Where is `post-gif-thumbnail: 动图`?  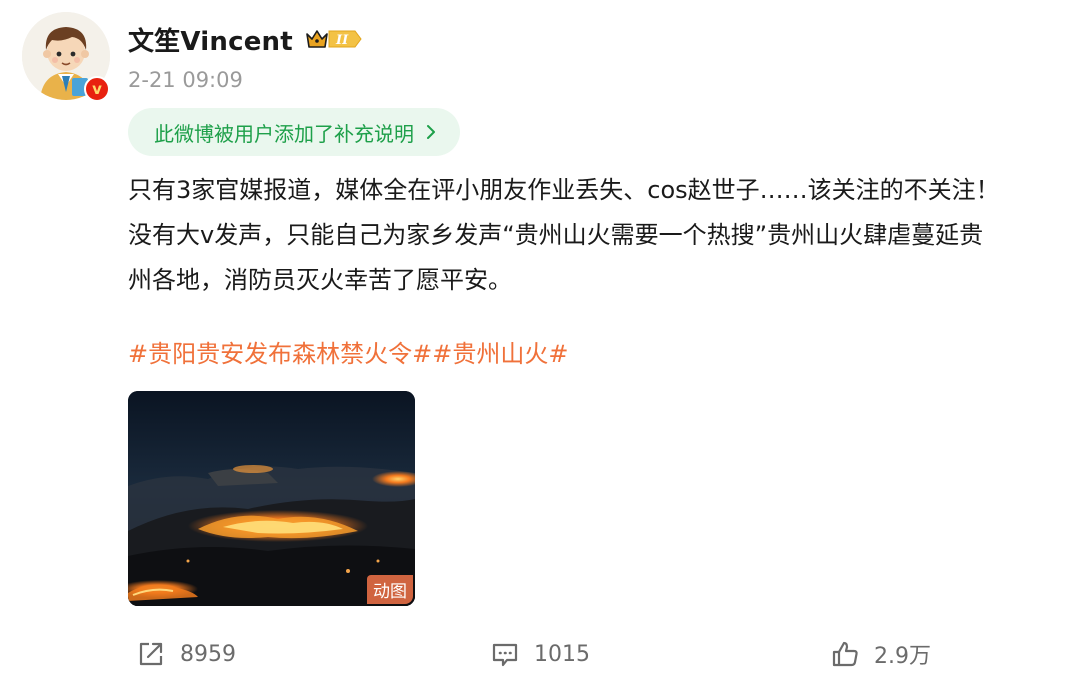 post-gif-thumbnail: 动图 is located at coordinates (271, 498).